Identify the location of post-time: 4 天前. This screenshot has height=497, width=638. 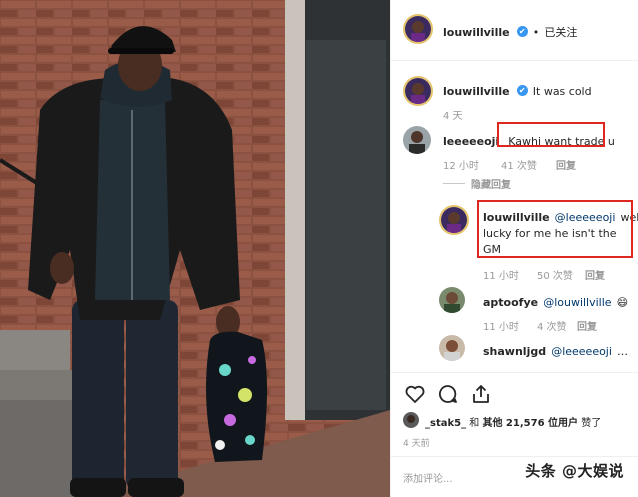
(416, 444).